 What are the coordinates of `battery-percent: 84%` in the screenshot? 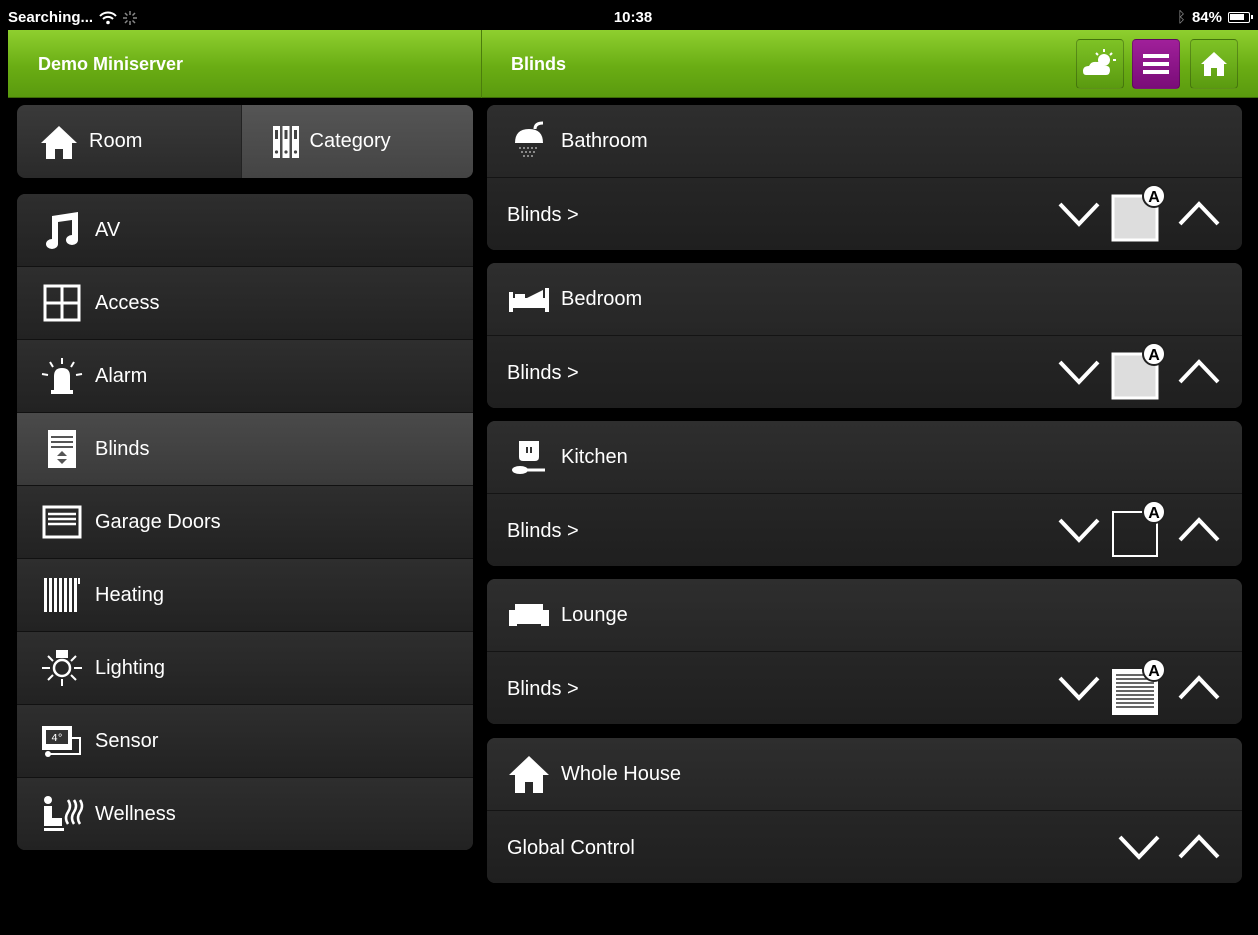 It's located at (1206, 17).